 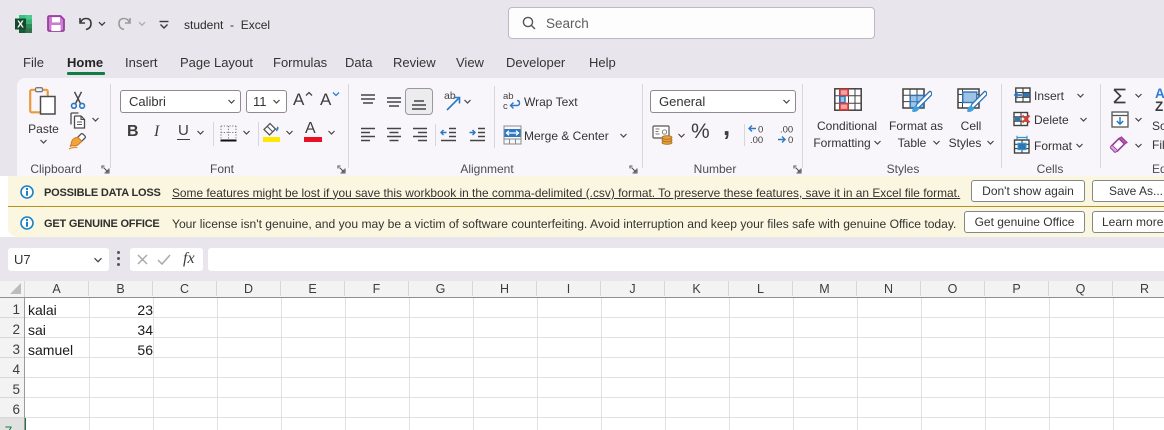 What do you see at coordinates (505, 106) in the screenshot?
I see `svg-text: c` at bounding box center [505, 106].